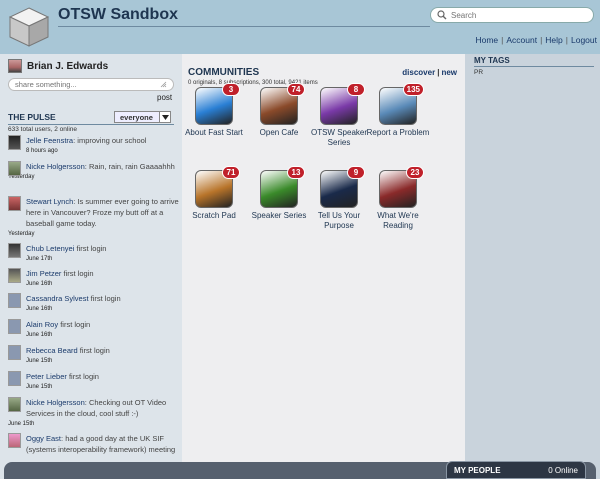 Image resolution: width=600 pixels, height=479 pixels. Describe the element at coordinates (398, 133) in the screenshot. I see `community-label: Report a Problem` at that location.